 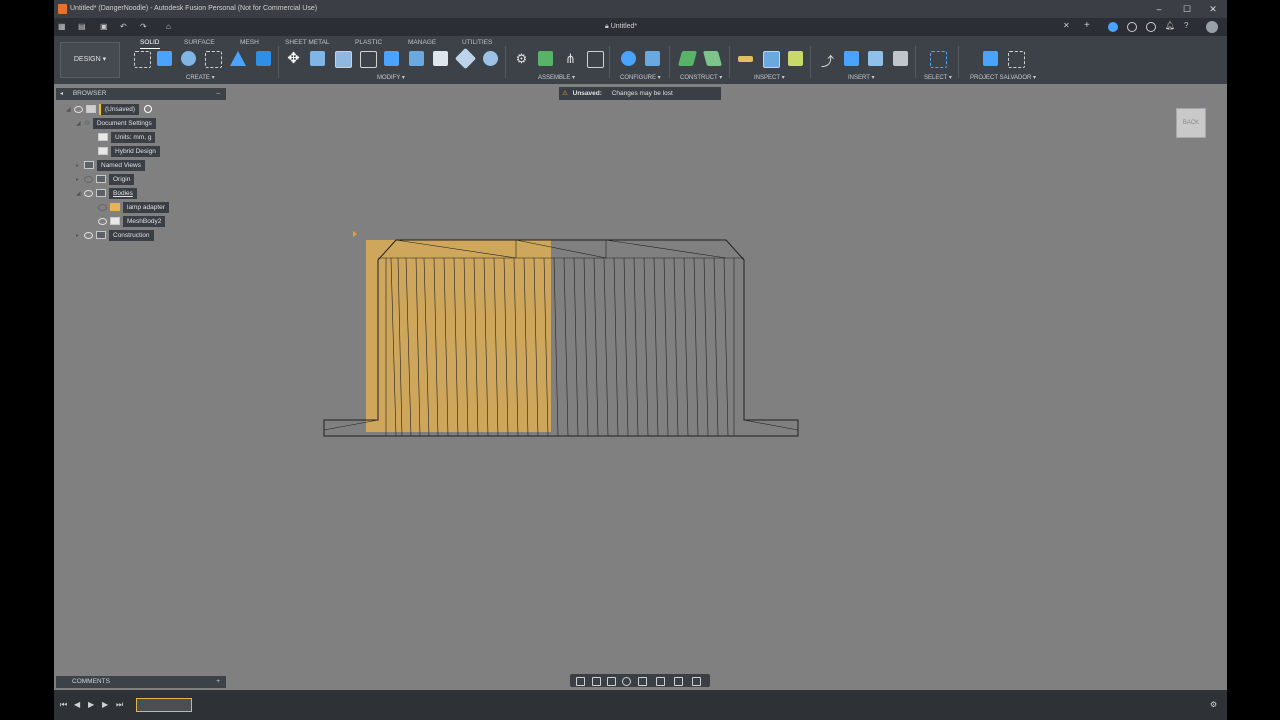 I want to click on configure-group-label: CONFIGURE ▾, so click(x=640, y=77).